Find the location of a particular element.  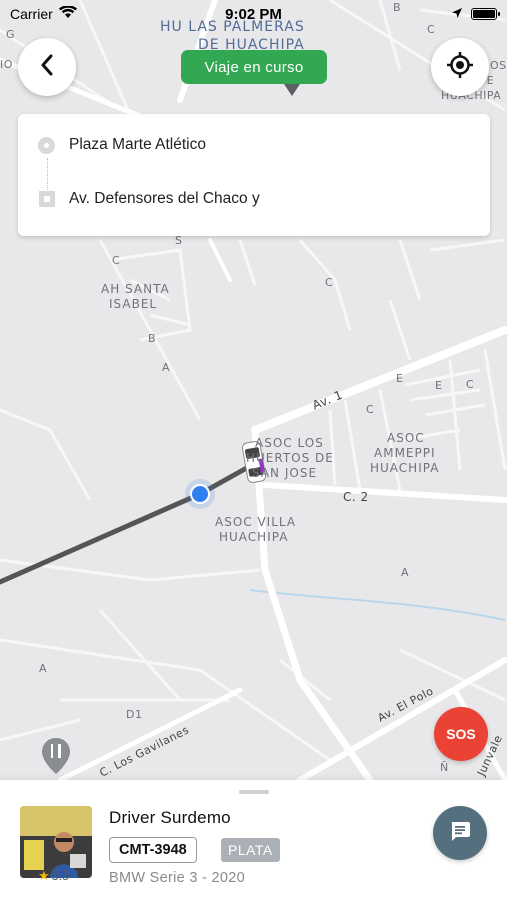

status-bar: Carrier 9:02 PM is located at coordinates (253, 14).